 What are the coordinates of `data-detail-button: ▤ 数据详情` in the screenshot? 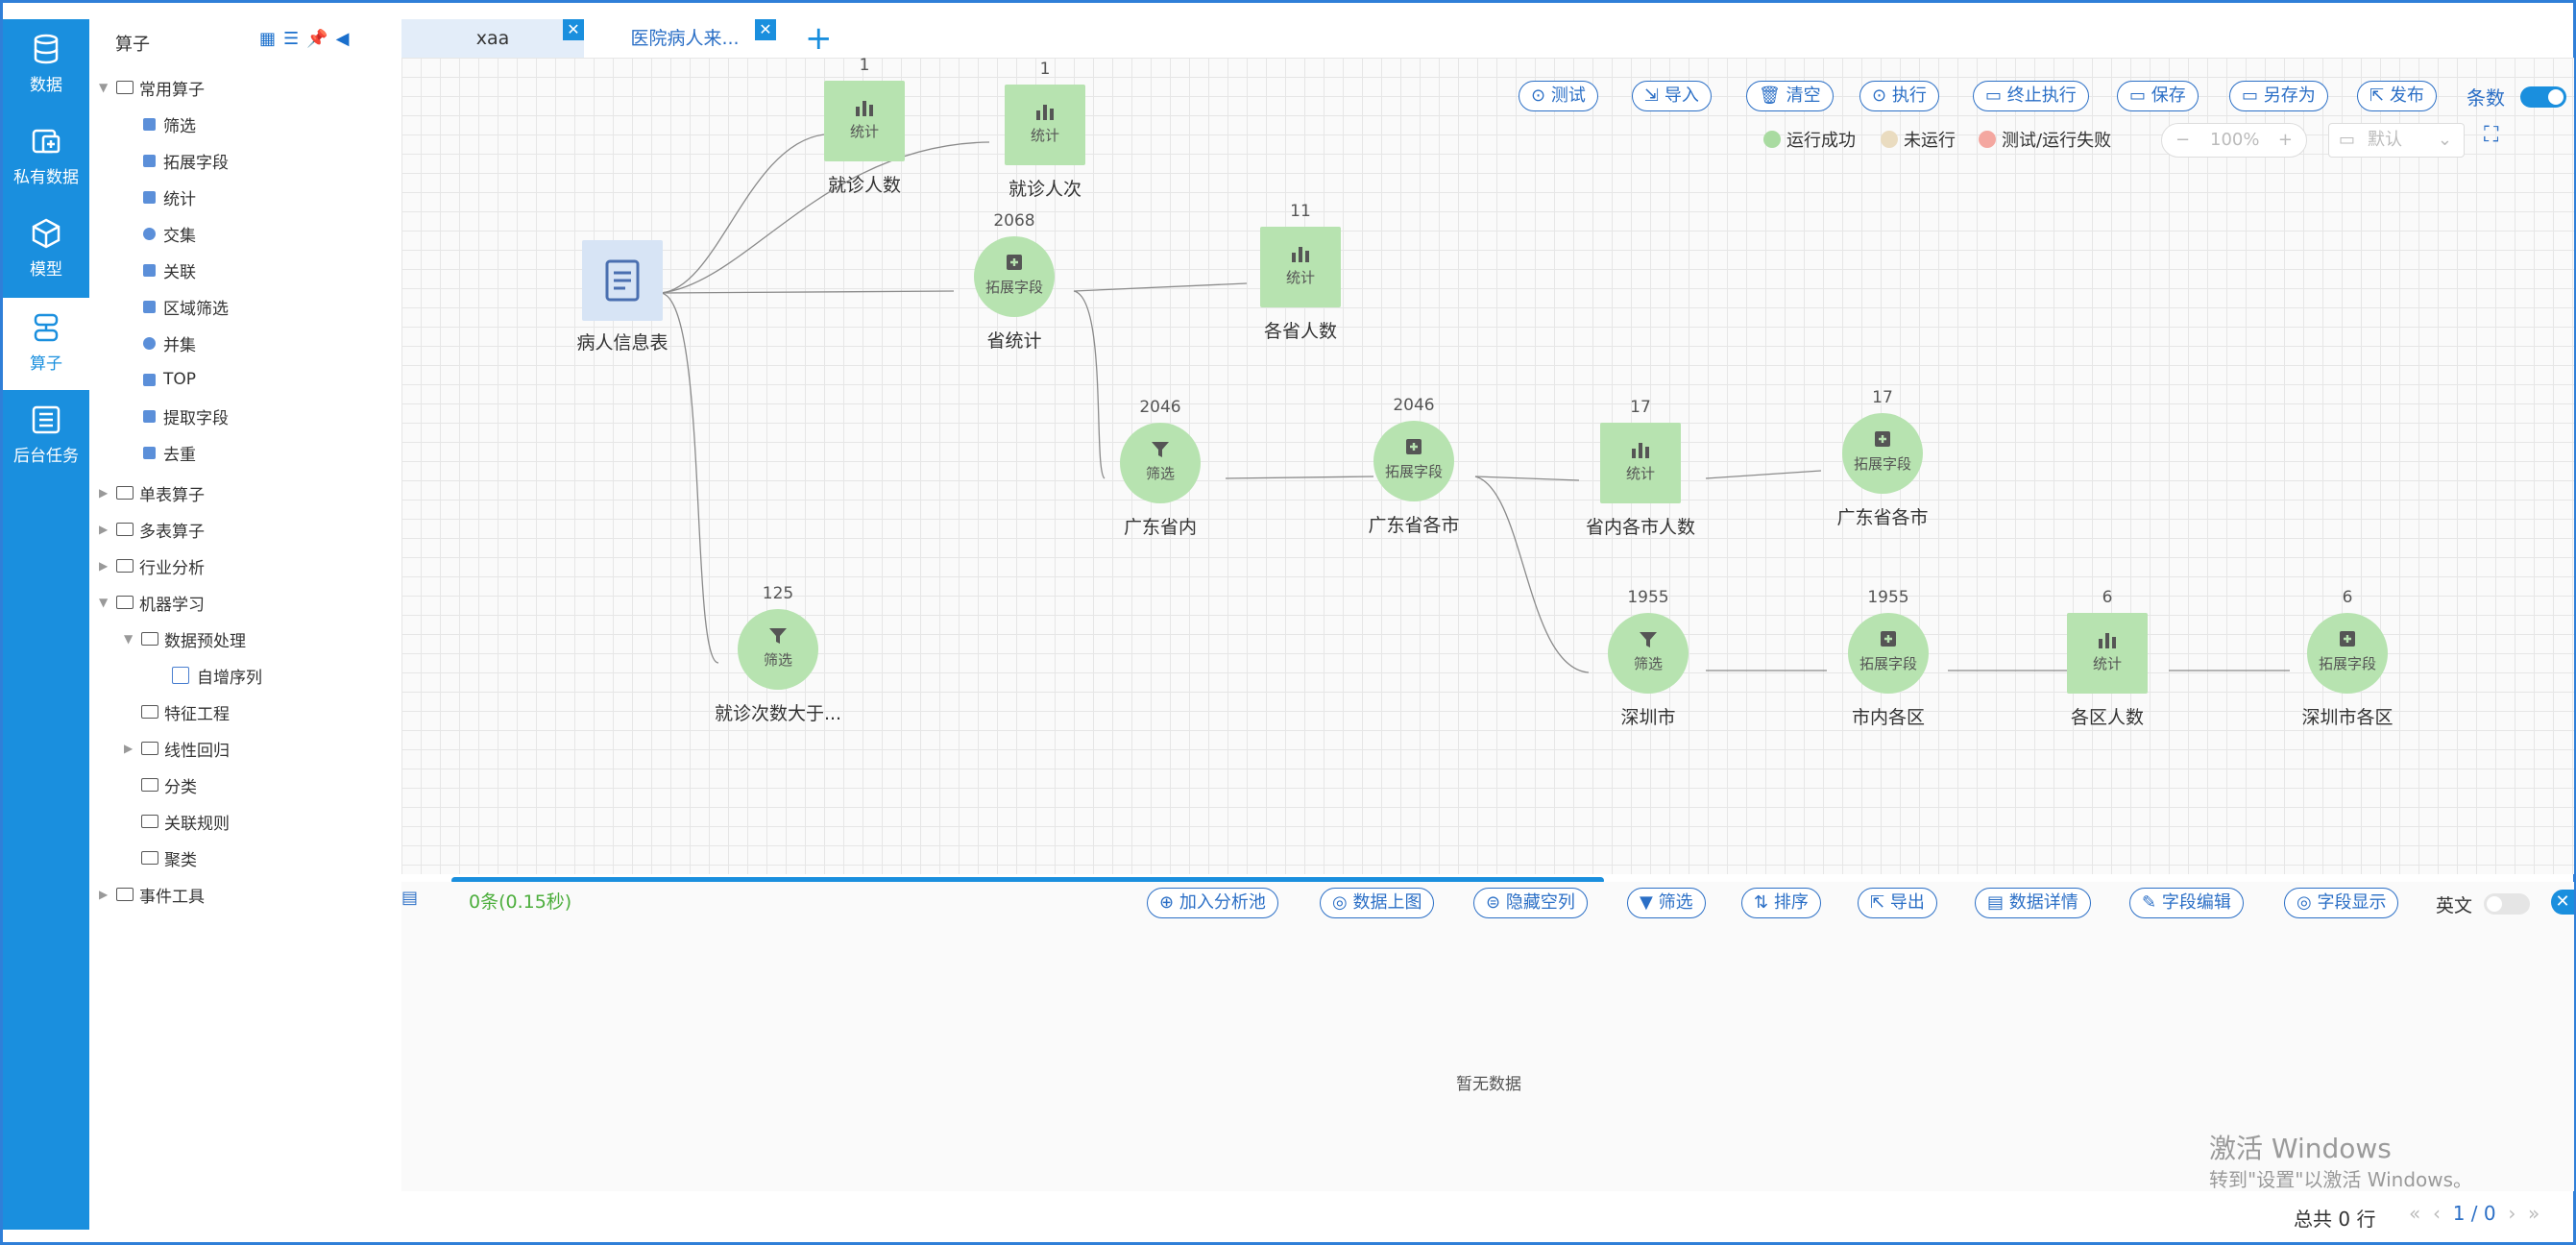 It's located at (2033, 903).